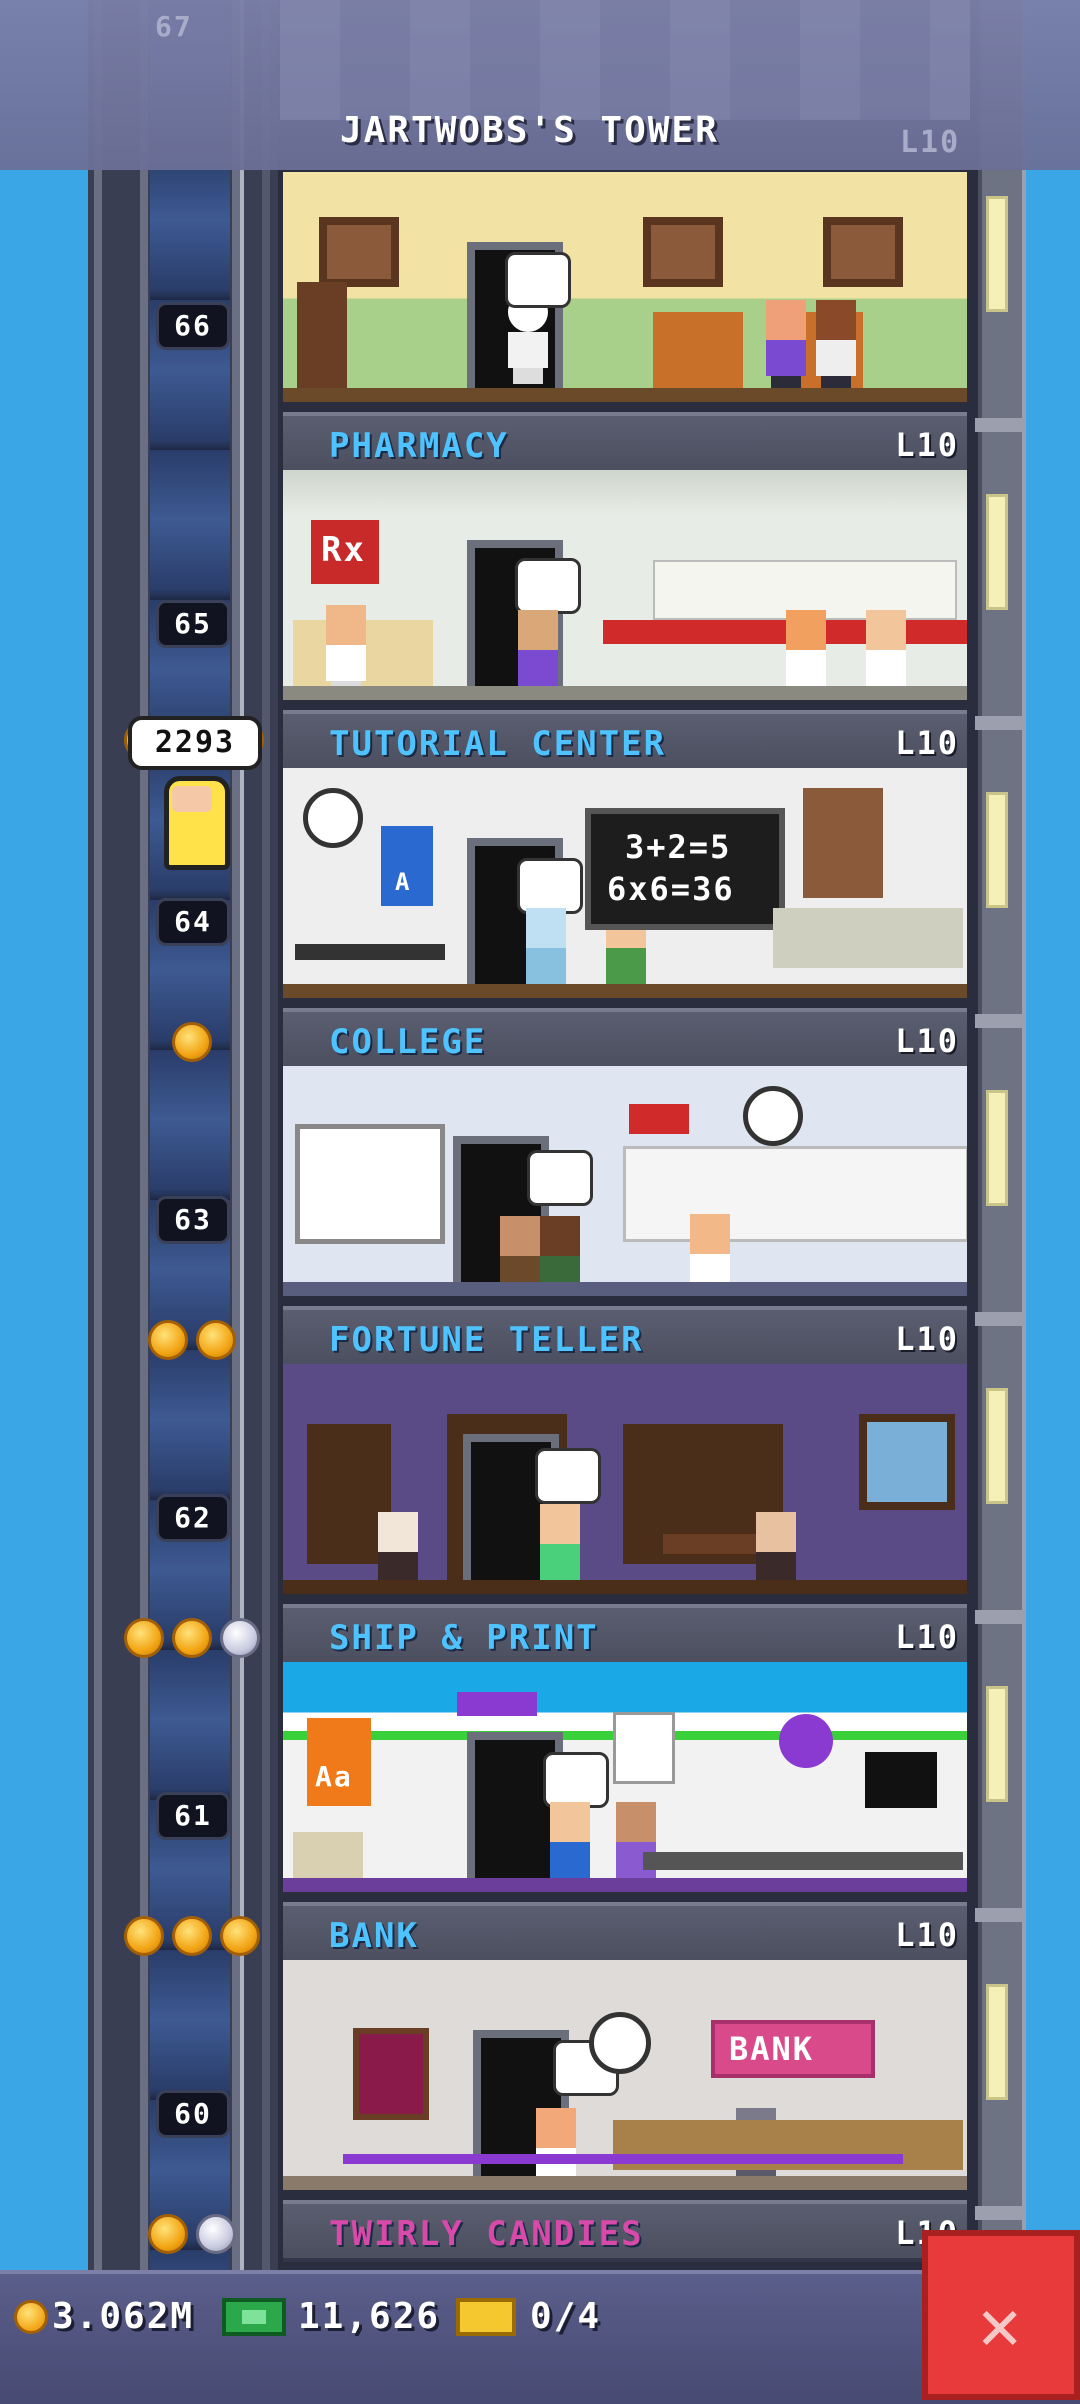 The image size is (1080, 2404). What do you see at coordinates (193, 922) in the screenshot?
I see `floor-number-64: 64` at bounding box center [193, 922].